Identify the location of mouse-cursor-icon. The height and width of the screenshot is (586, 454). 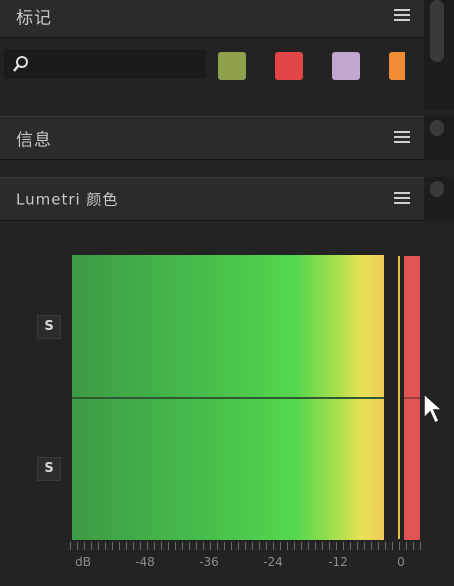
(433, 408).